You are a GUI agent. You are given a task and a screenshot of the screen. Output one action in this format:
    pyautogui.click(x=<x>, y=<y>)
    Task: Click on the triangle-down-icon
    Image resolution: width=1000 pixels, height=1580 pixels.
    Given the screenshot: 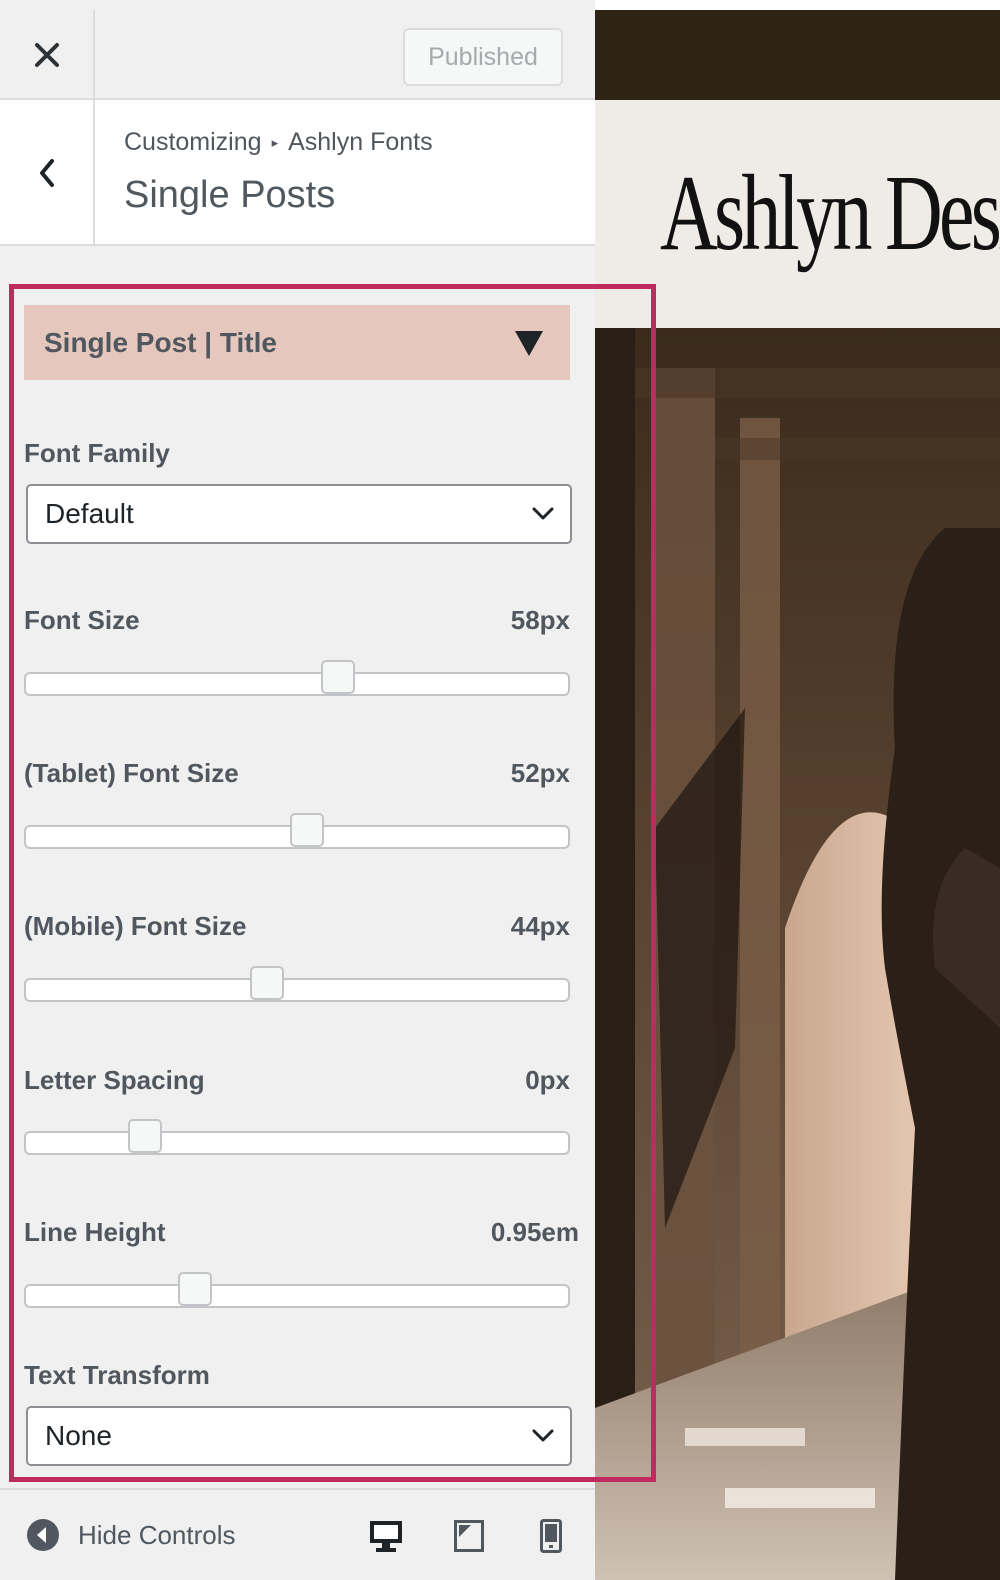 What is the action you would take?
    pyautogui.click(x=529, y=343)
    